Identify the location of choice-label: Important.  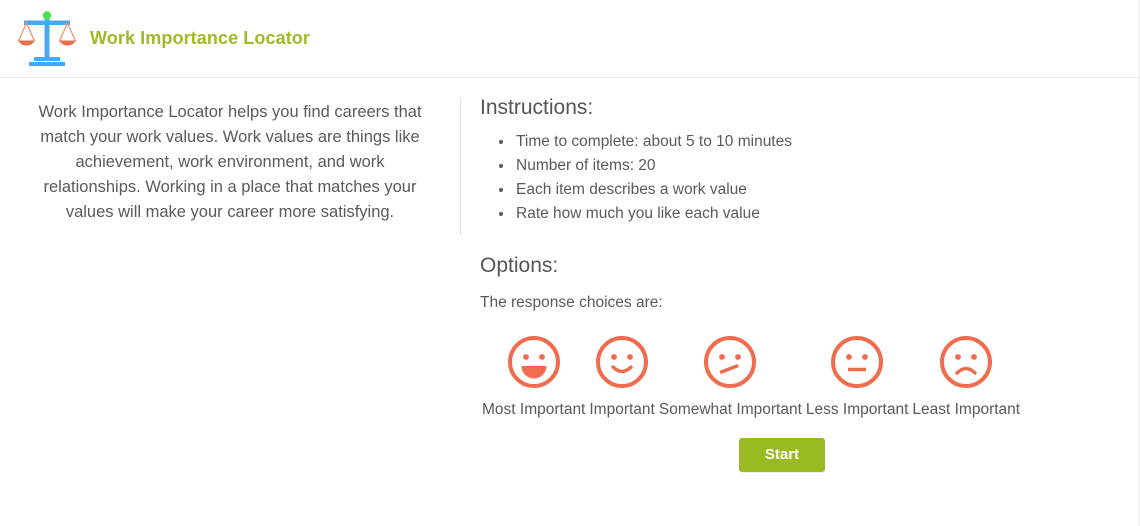
(622, 409).